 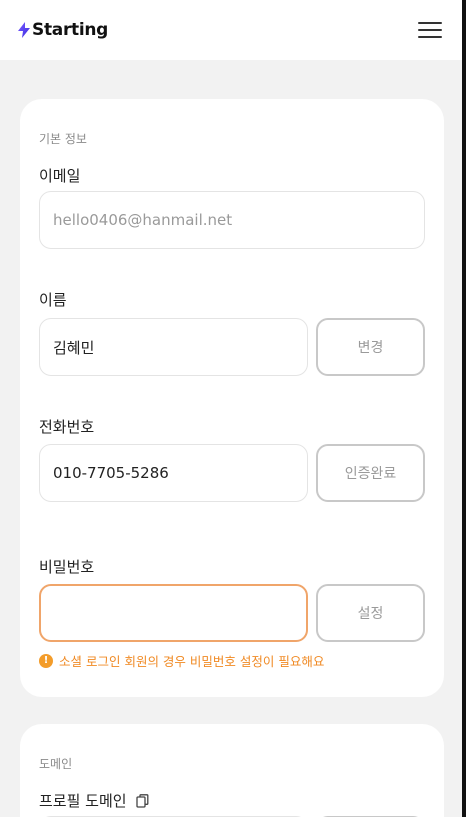 What do you see at coordinates (464, 408) in the screenshot?
I see `screen-edge` at bounding box center [464, 408].